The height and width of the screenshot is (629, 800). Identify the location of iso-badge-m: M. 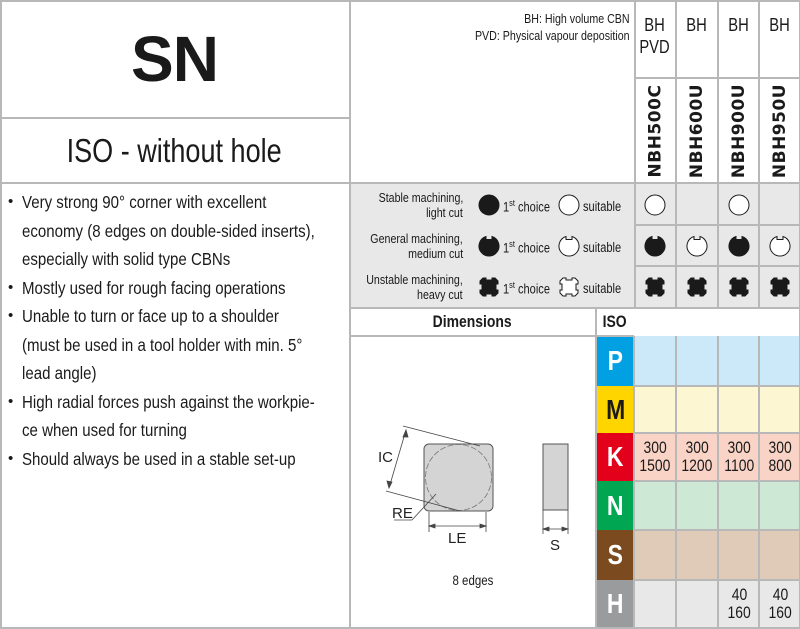
(615, 409).